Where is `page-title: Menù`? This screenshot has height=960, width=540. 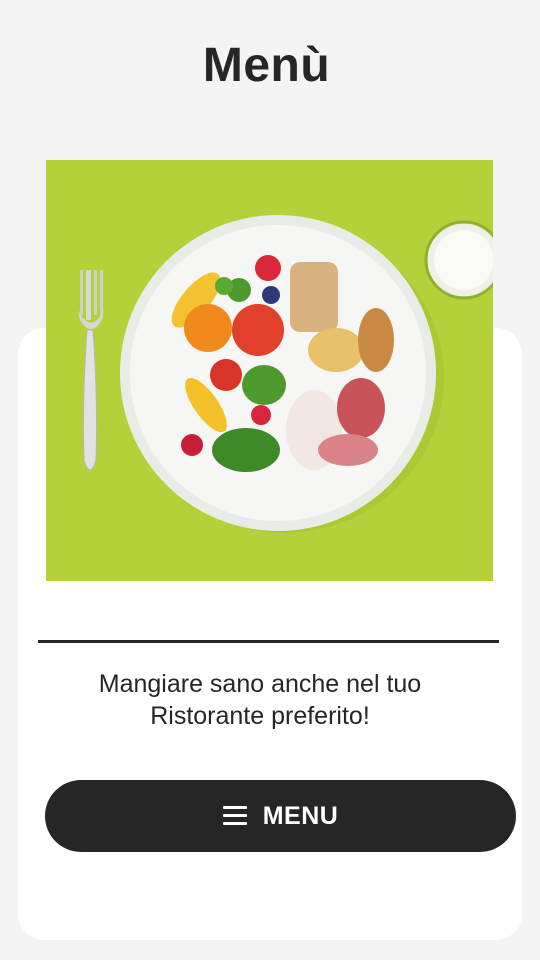
page-title: Menù is located at coordinates (266, 65).